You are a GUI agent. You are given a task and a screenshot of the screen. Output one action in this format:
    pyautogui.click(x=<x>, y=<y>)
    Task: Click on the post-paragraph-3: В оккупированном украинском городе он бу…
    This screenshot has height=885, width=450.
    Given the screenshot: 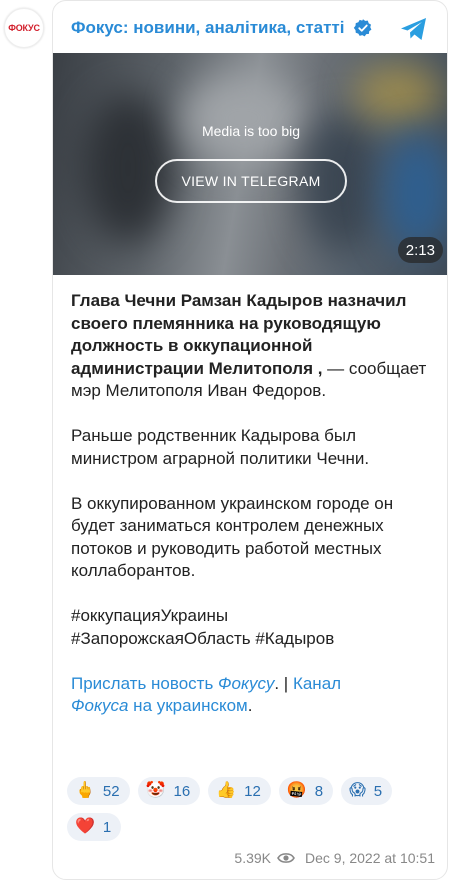 What is the action you would take?
    pyautogui.click(x=232, y=537)
    